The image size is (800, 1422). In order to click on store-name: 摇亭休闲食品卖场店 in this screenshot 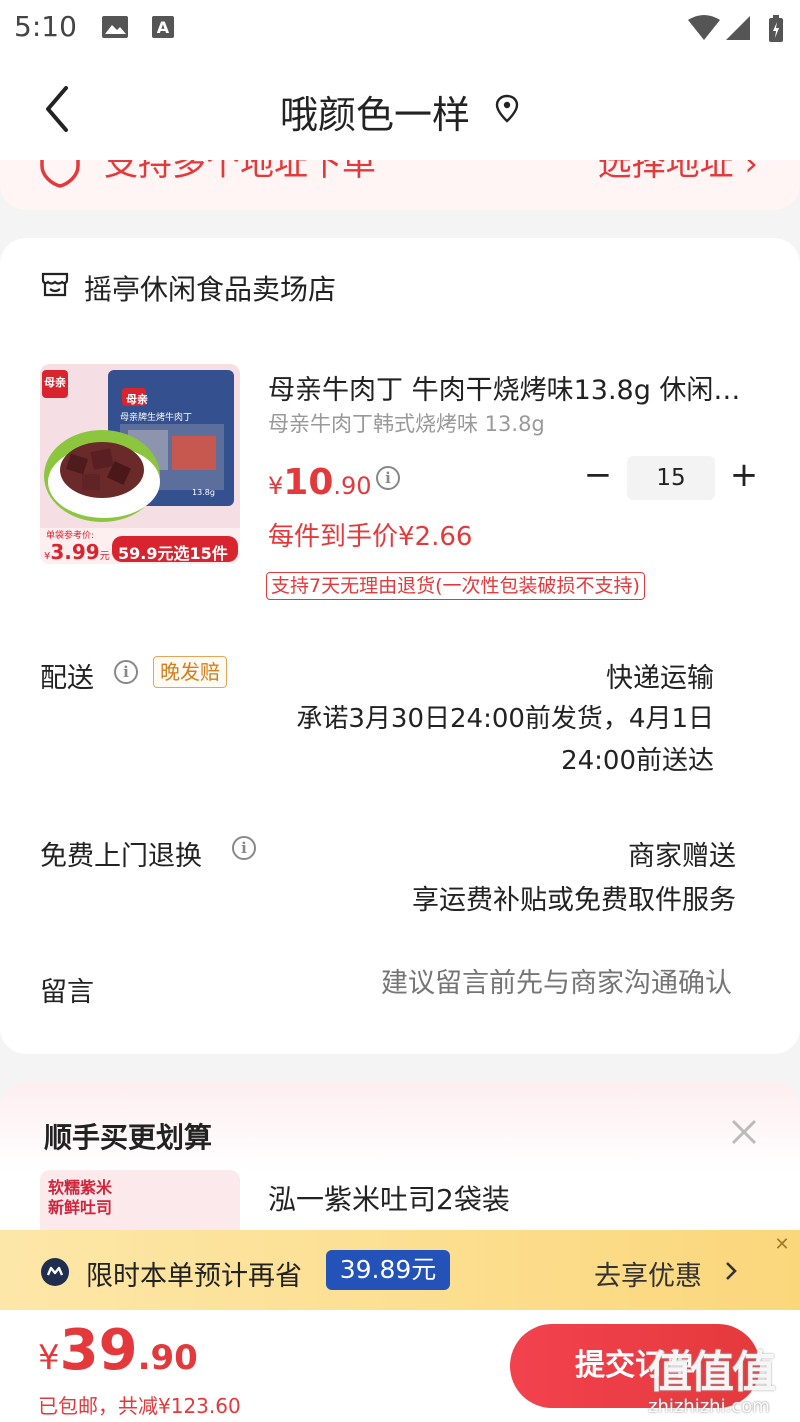, I will do `click(210, 288)`.